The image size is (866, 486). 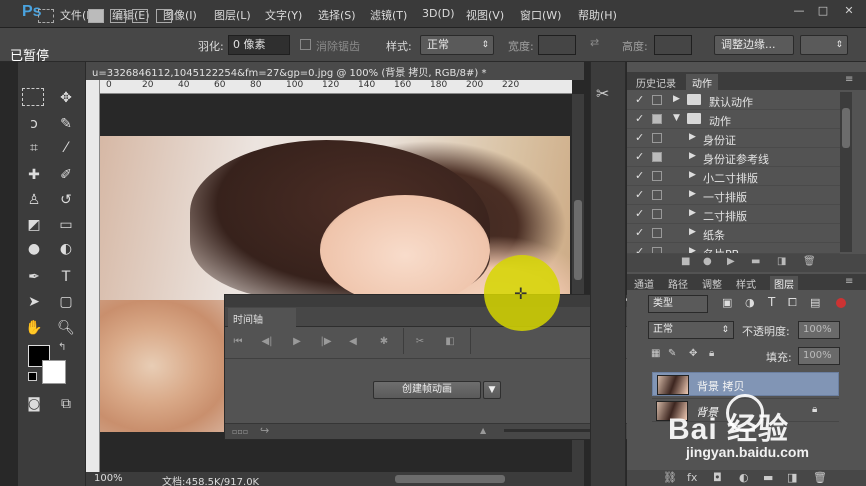 What do you see at coordinates (66, 200) in the screenshot?
I see `history-brush-tool-icon: ↺` at bounding box center [66, 200].